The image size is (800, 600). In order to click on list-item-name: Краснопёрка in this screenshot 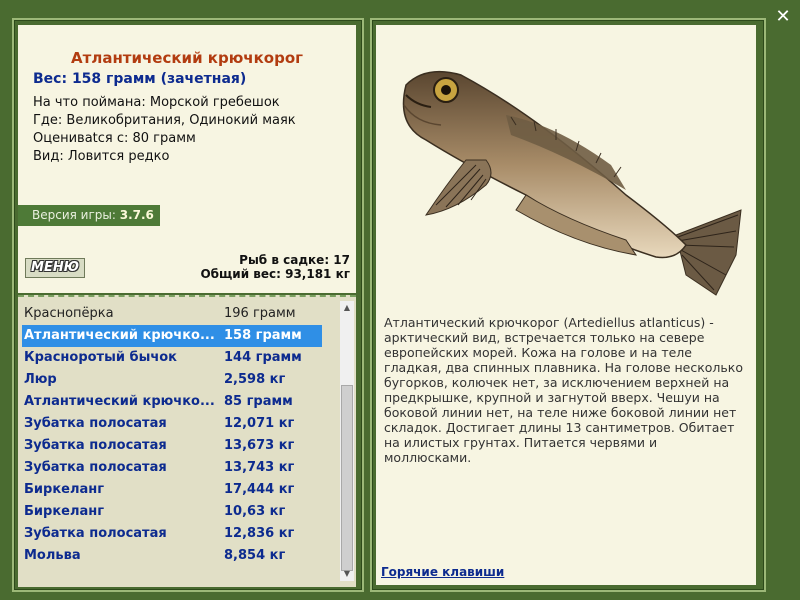, I will do `click(69, 313)`.